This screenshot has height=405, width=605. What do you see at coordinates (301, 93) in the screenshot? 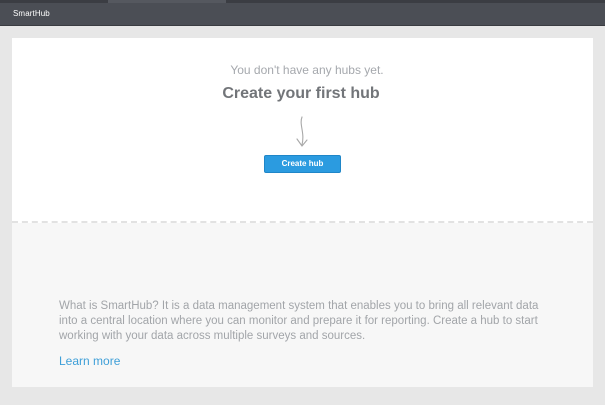
I see `empty-state-heading: Create your first hub` at bounding box center [301, 93].